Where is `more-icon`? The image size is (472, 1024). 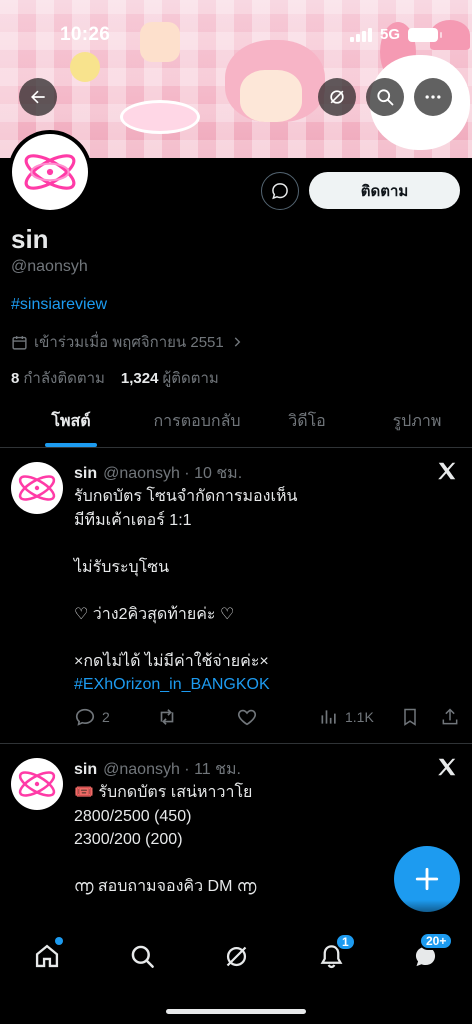 more-icon is located at coordinates (433, 97).